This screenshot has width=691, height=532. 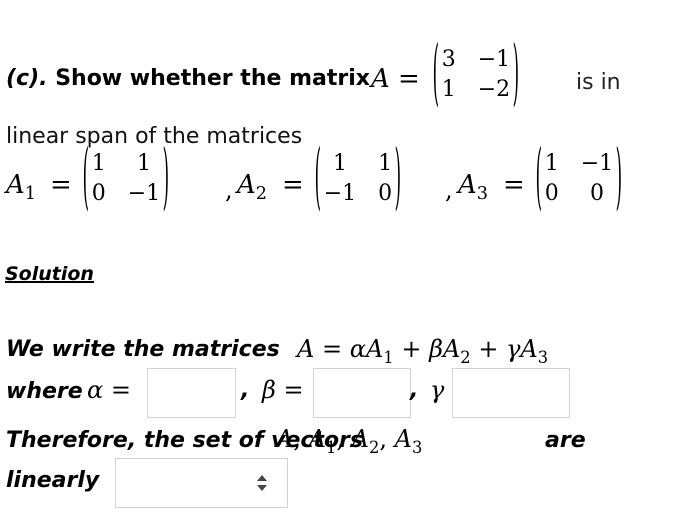 I want to click on coef-beta: β, so click(x=436, y=349).